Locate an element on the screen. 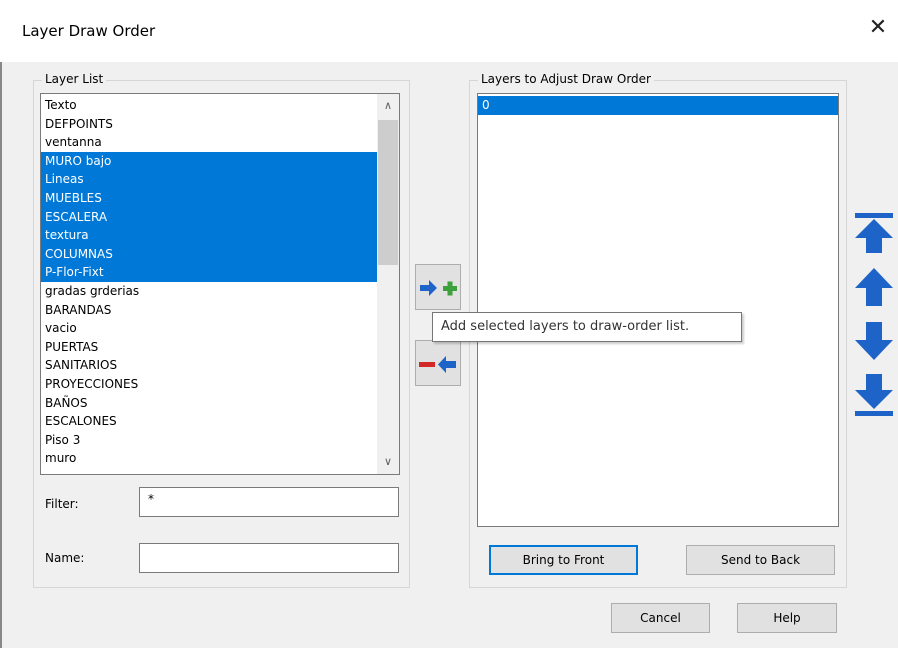 The width and height of the screenshot is (898, 648). add-to-list-icon is located at coordinates (438, 288).